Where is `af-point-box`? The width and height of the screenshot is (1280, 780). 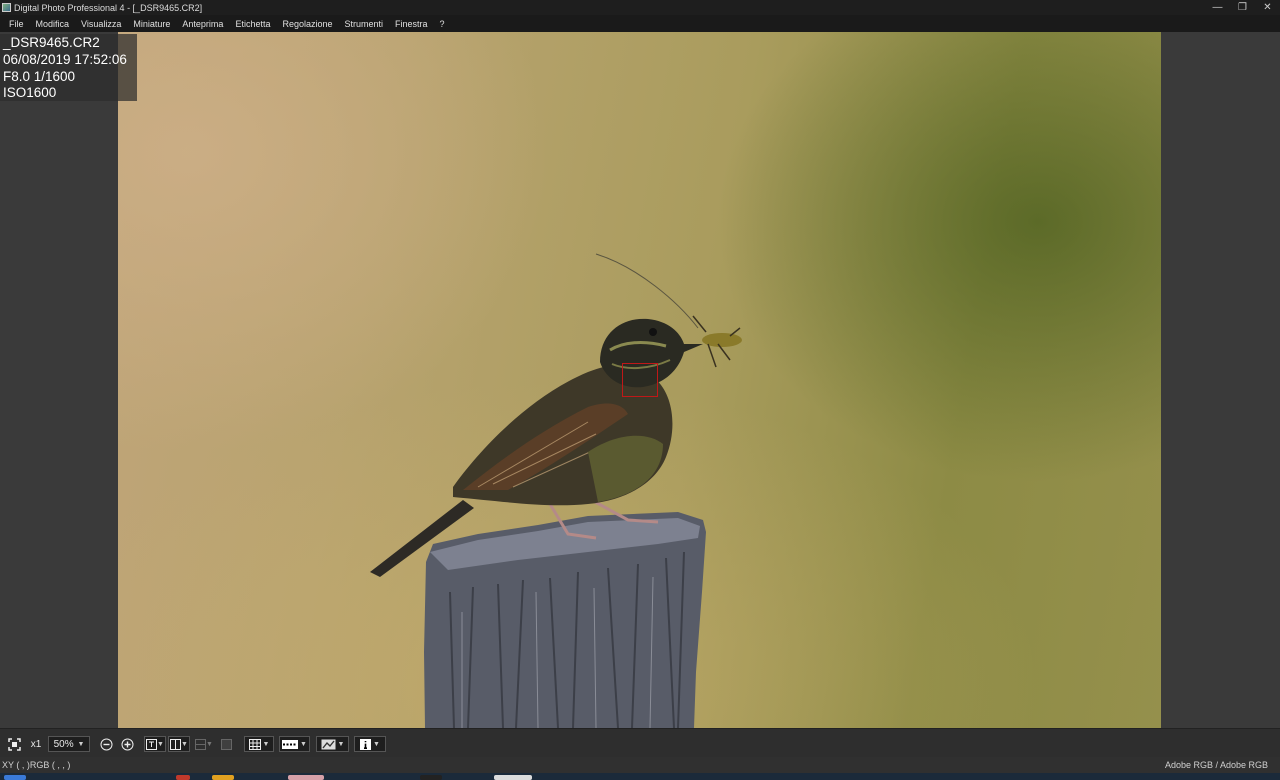 af-point-box is located at coordinates (640, 380).